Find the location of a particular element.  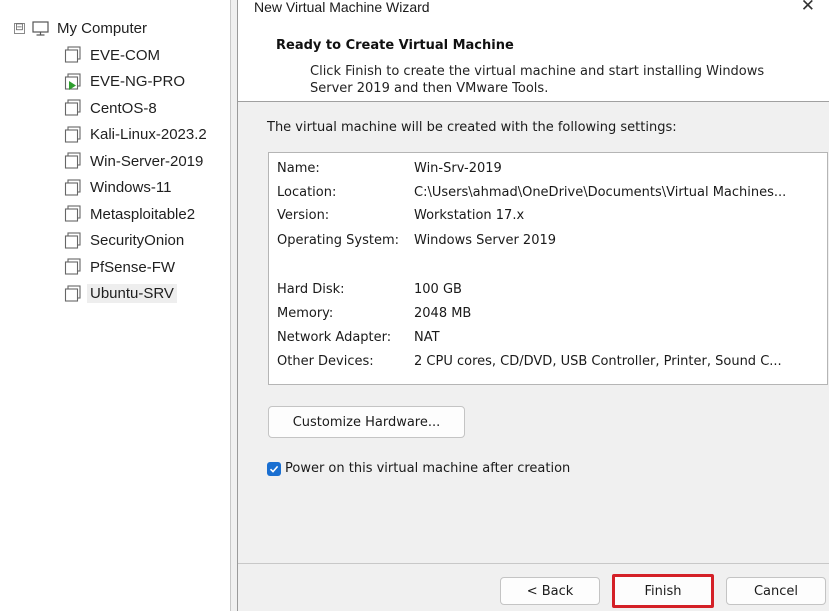

summary-value: Workstation 17.x is located at coordinates (469, 215).